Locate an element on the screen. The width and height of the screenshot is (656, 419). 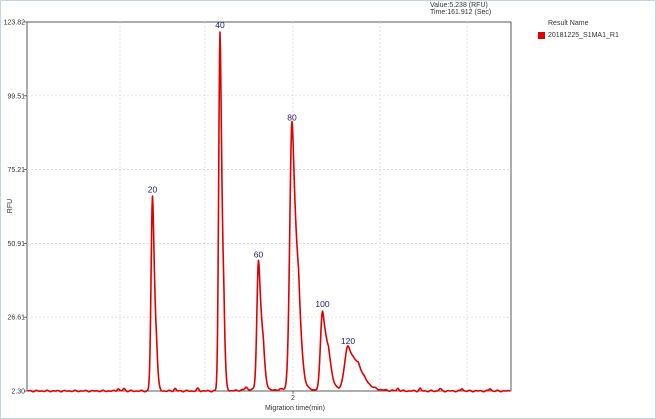
peak-label: 40 is located at coordinates (220, 25).